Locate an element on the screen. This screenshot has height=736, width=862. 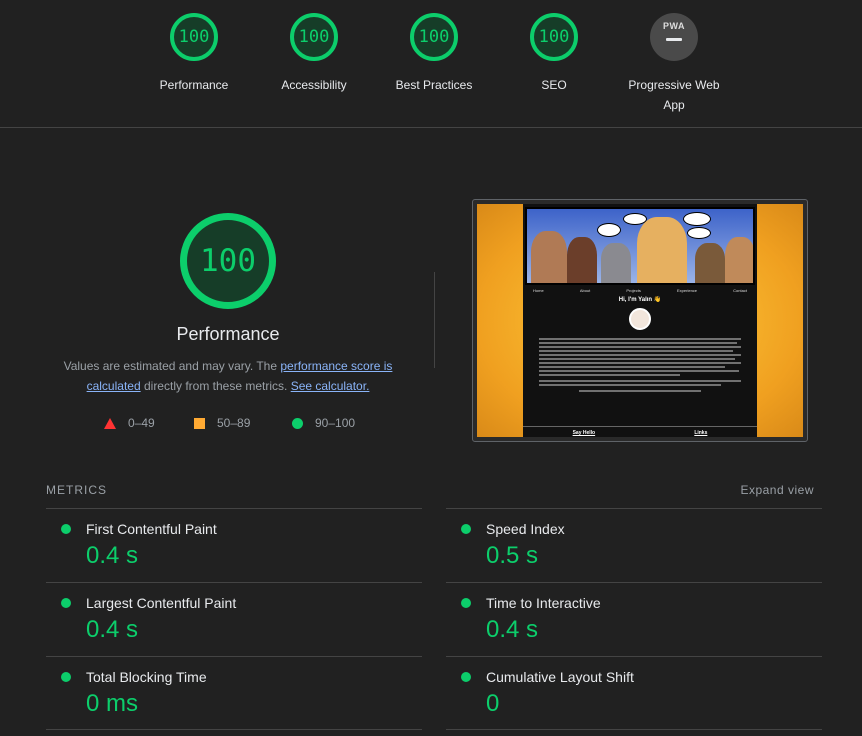
score-gauge-performance: 100 Performance is located at coordinates (194, 54).